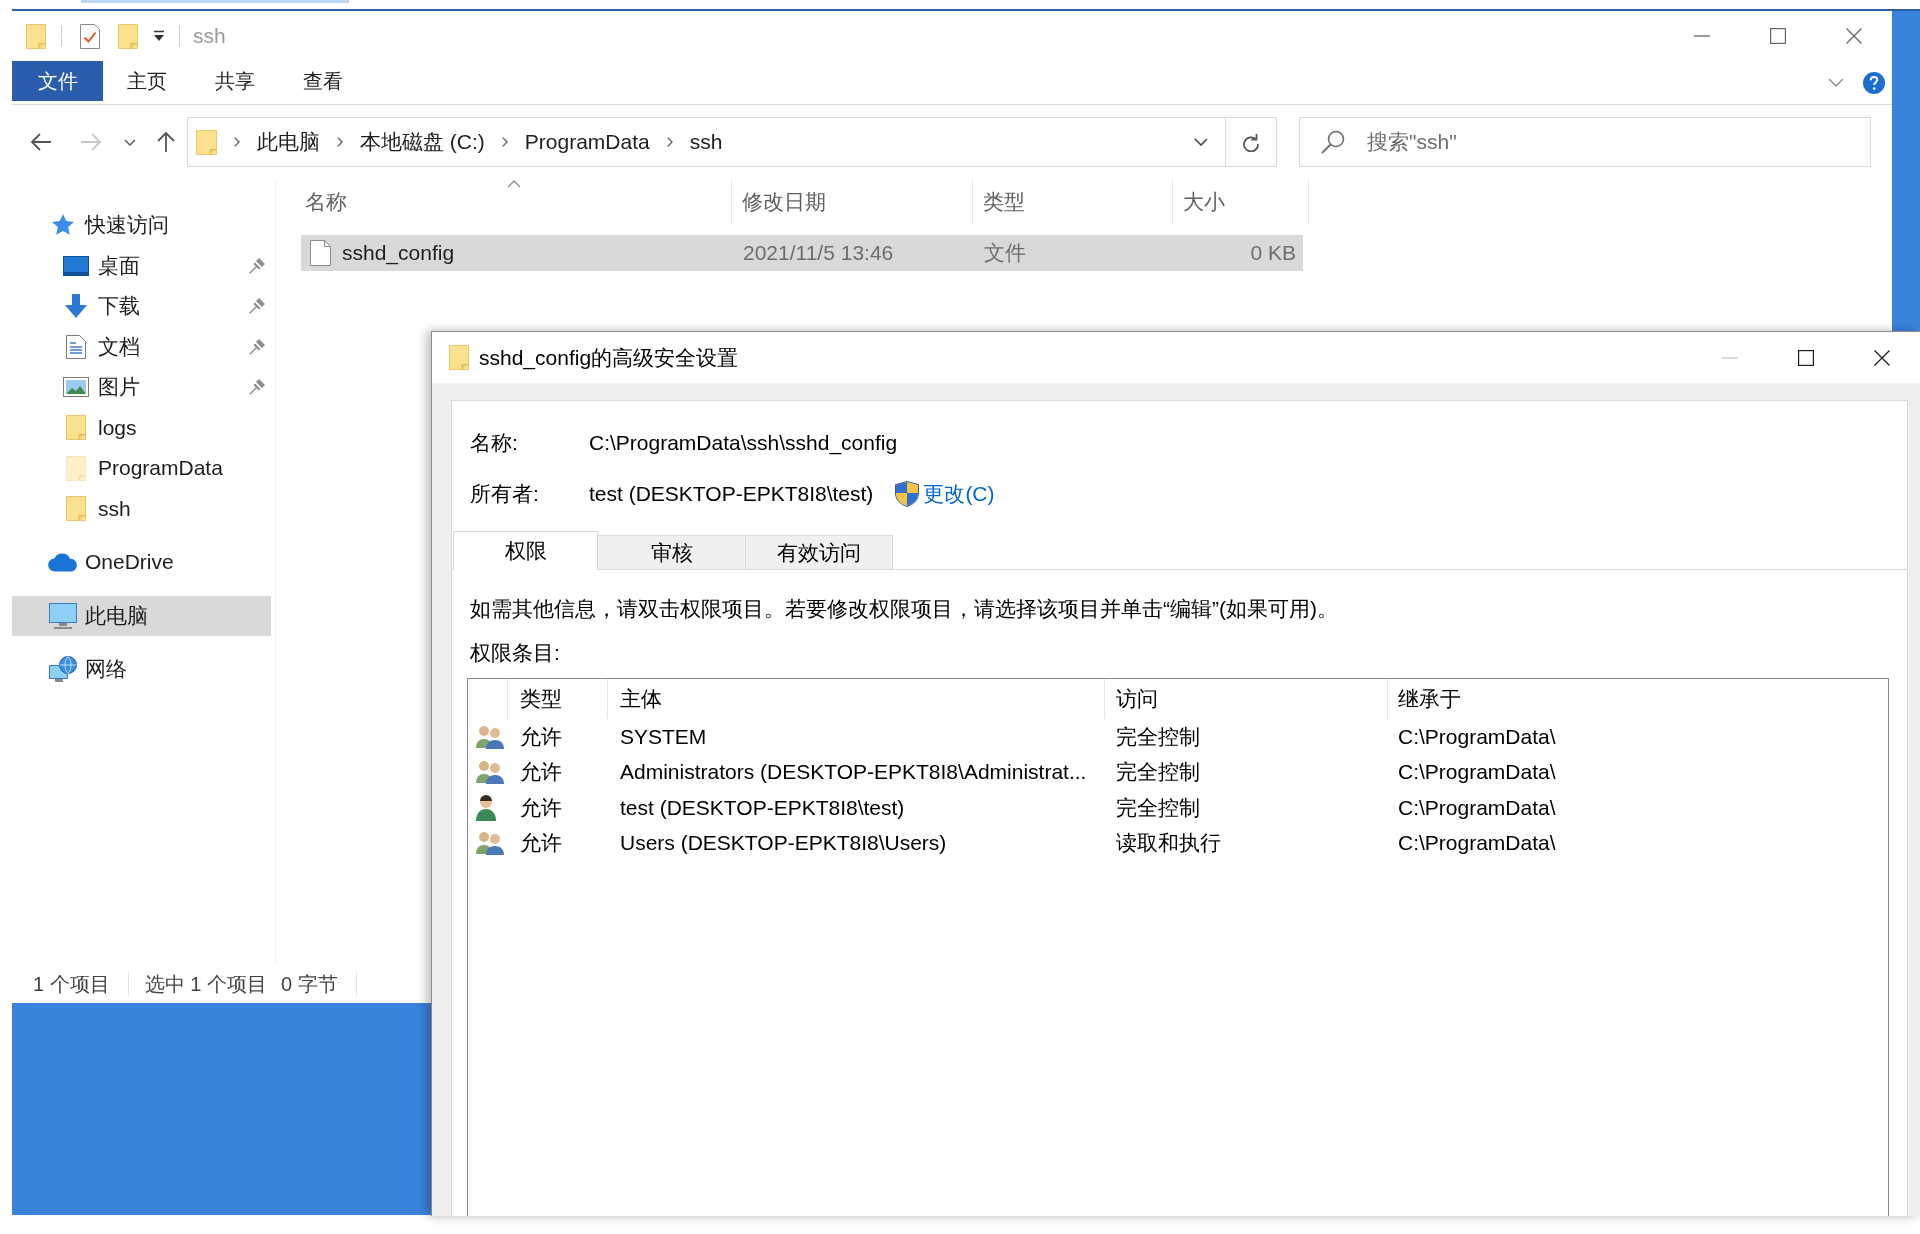 The width and height of the screenshot is (1920, 1234). What do you see at coordinates (141, 615) in the screenshot?
I see `sidebar-item: 此电脑` at bounding box center [141, 615].